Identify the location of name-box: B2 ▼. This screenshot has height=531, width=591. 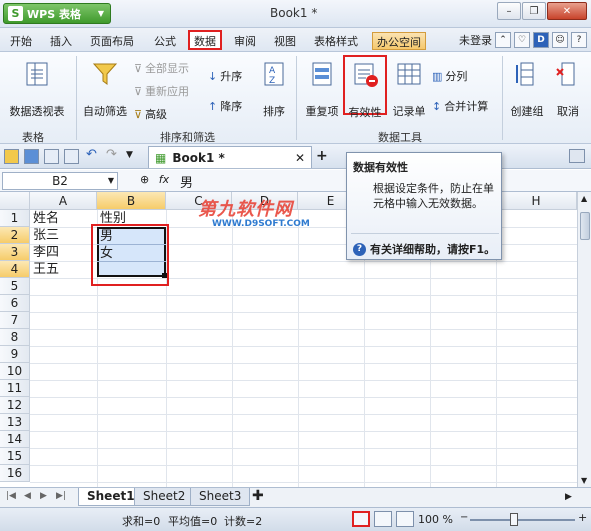
(60, 181).